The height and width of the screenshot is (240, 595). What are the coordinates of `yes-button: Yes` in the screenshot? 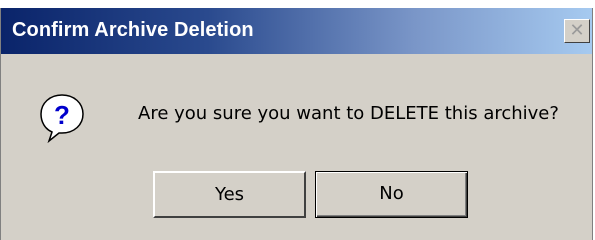 It's located at (229, 194).